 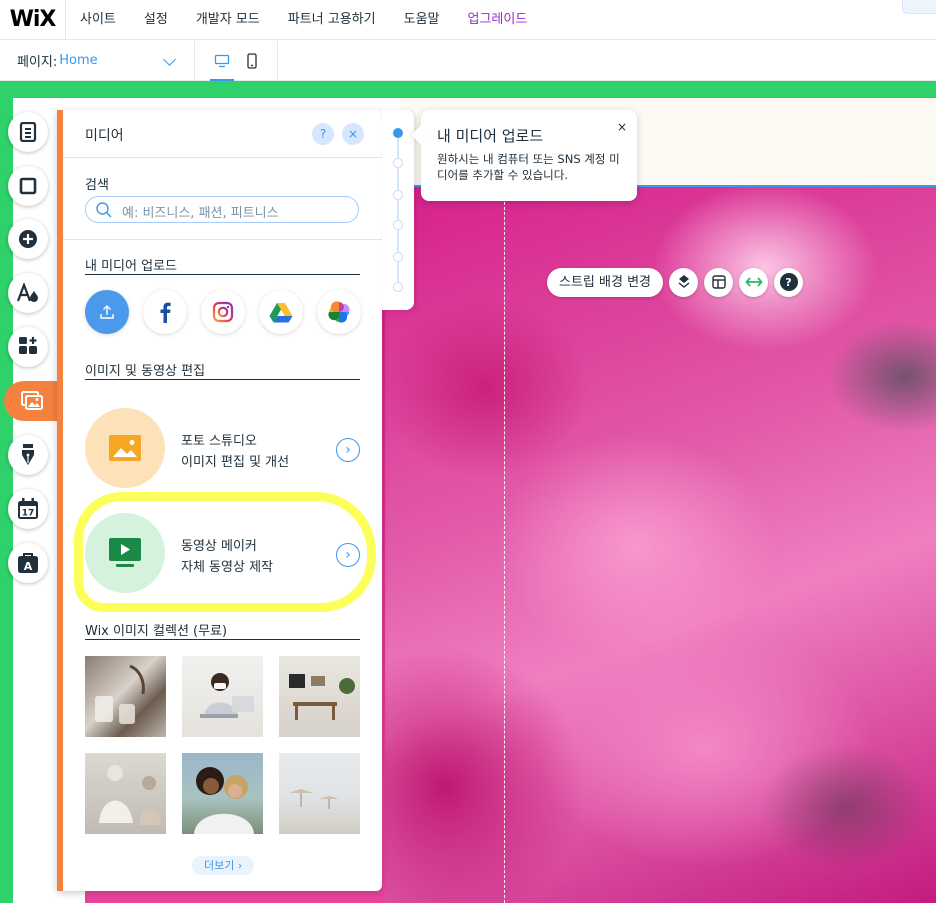 I want to click on instagram-icon, so click(x=223, y=312).